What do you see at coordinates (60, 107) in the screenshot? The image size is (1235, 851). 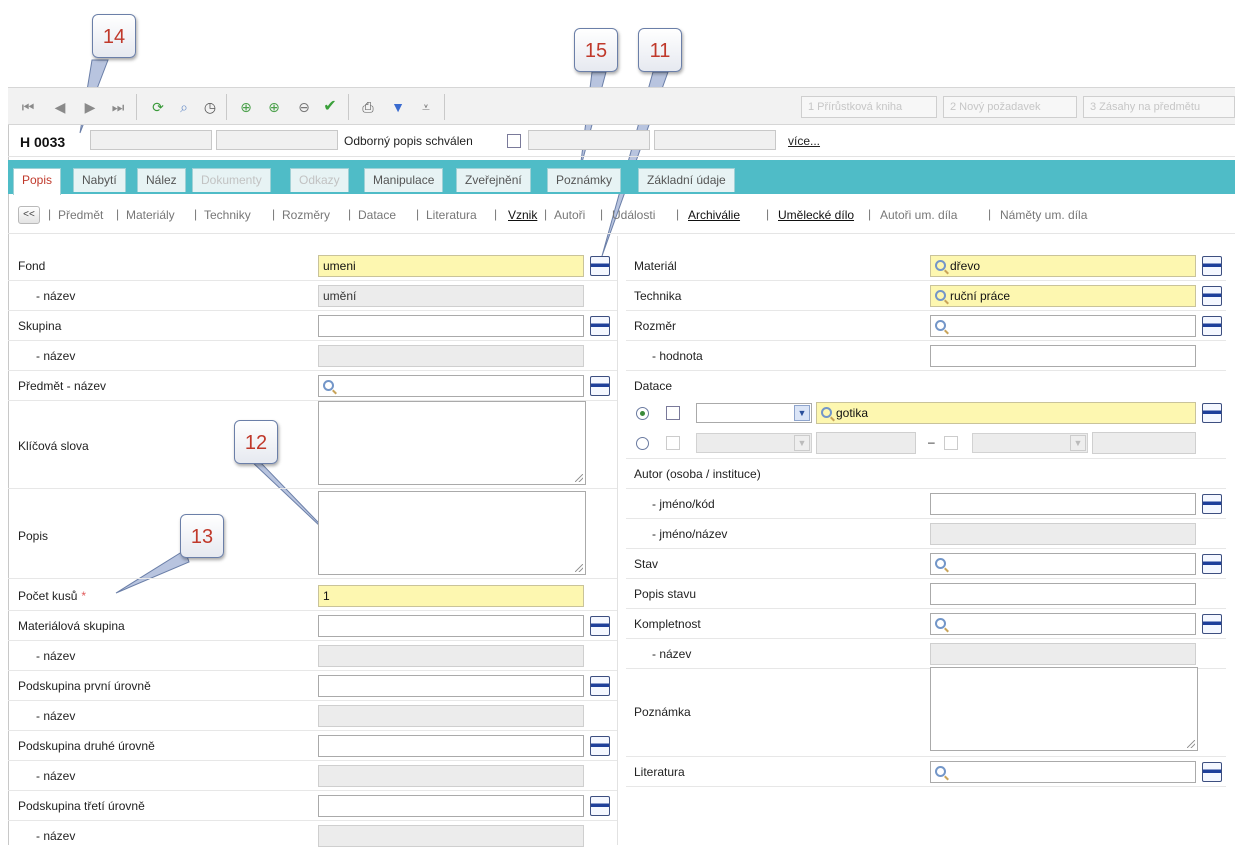 I see `previous-record-icon: ◀` at bounding box center [60, 107].